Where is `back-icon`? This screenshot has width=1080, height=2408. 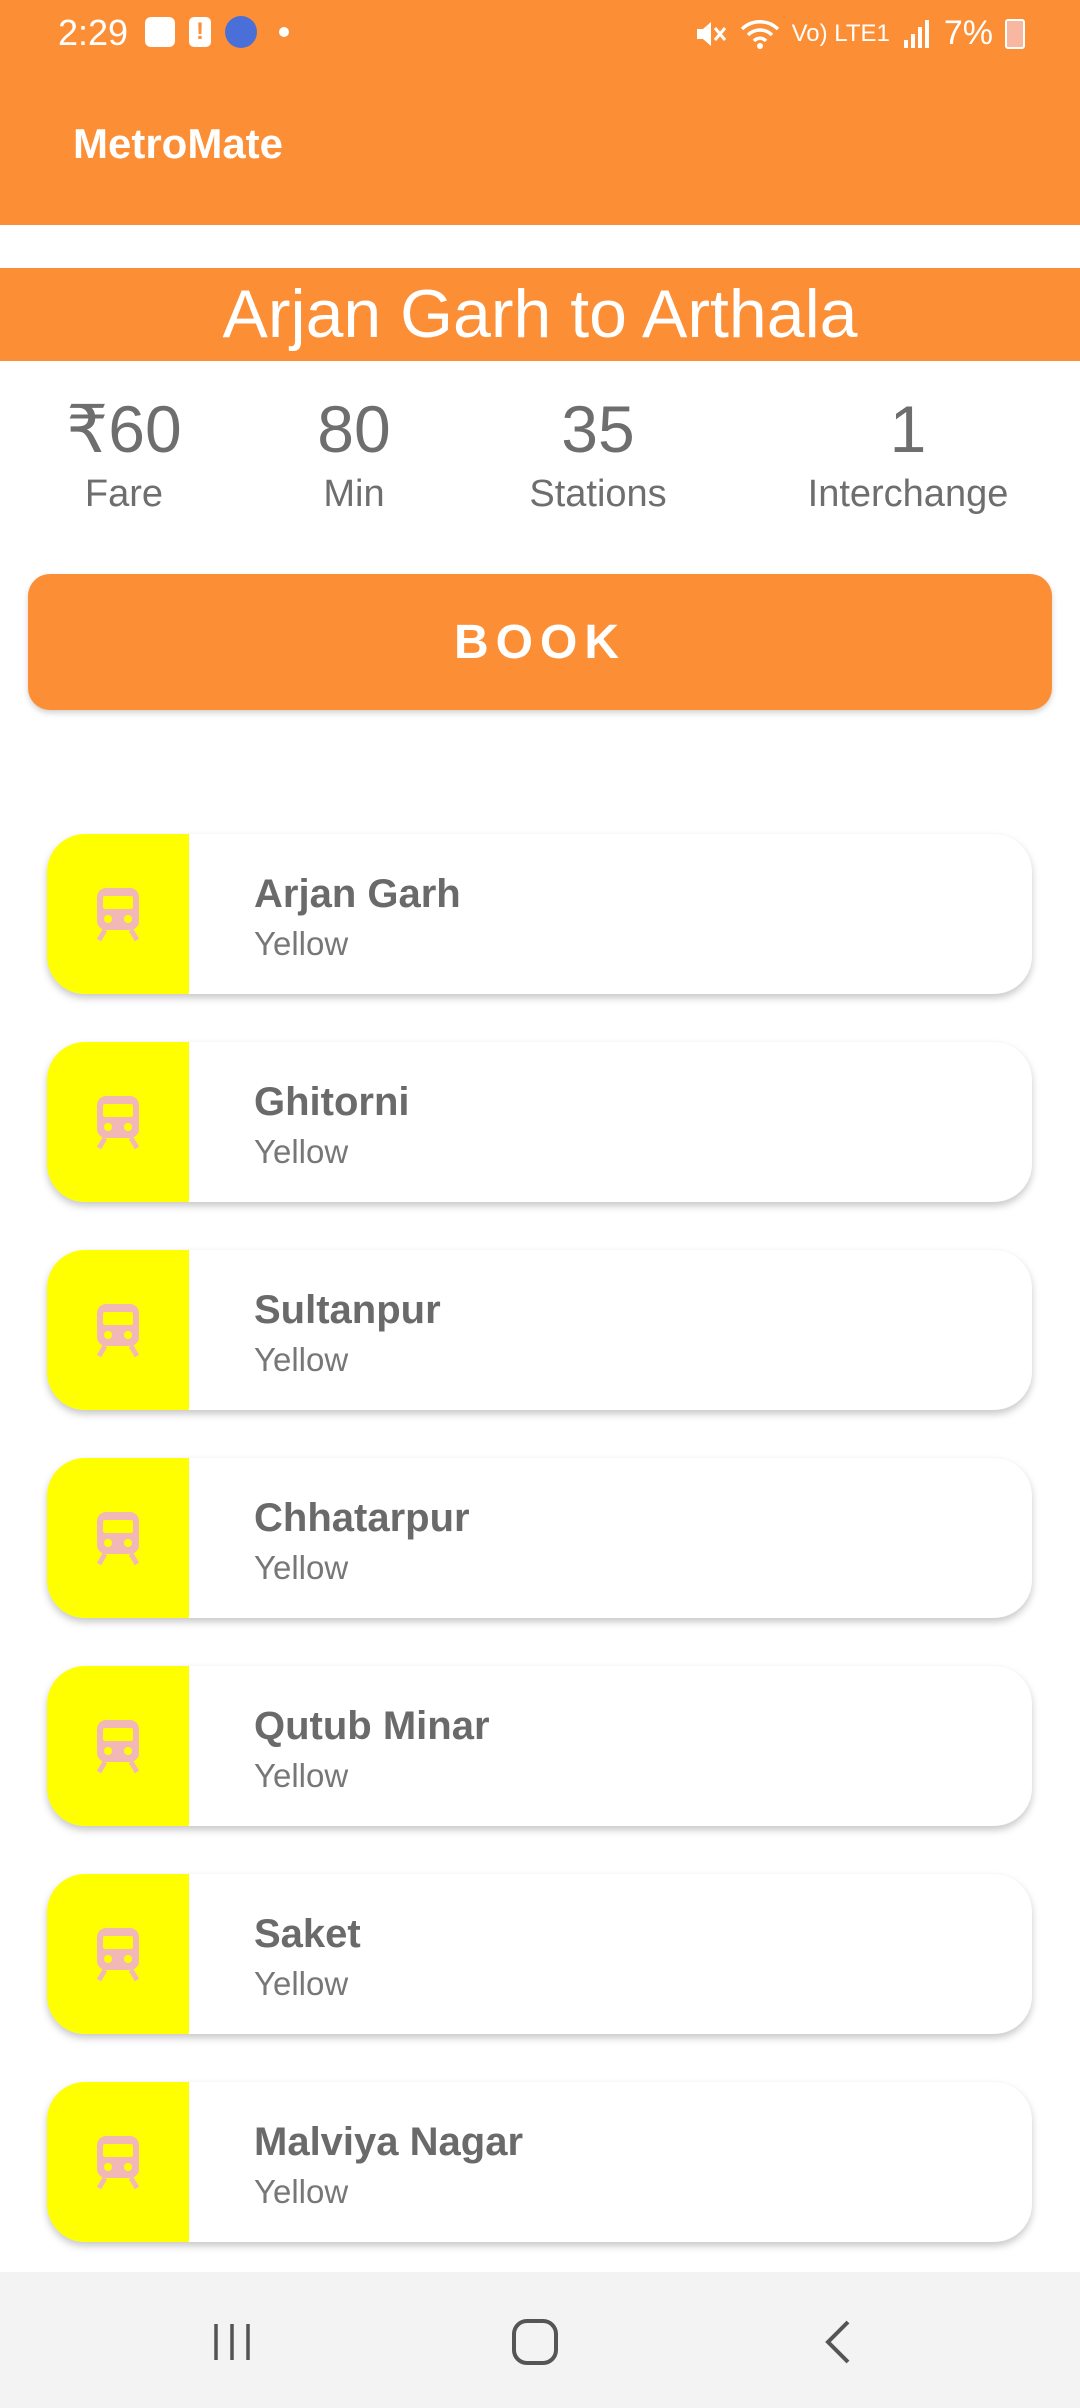 back-icon is located at coordinates (838, 2342).